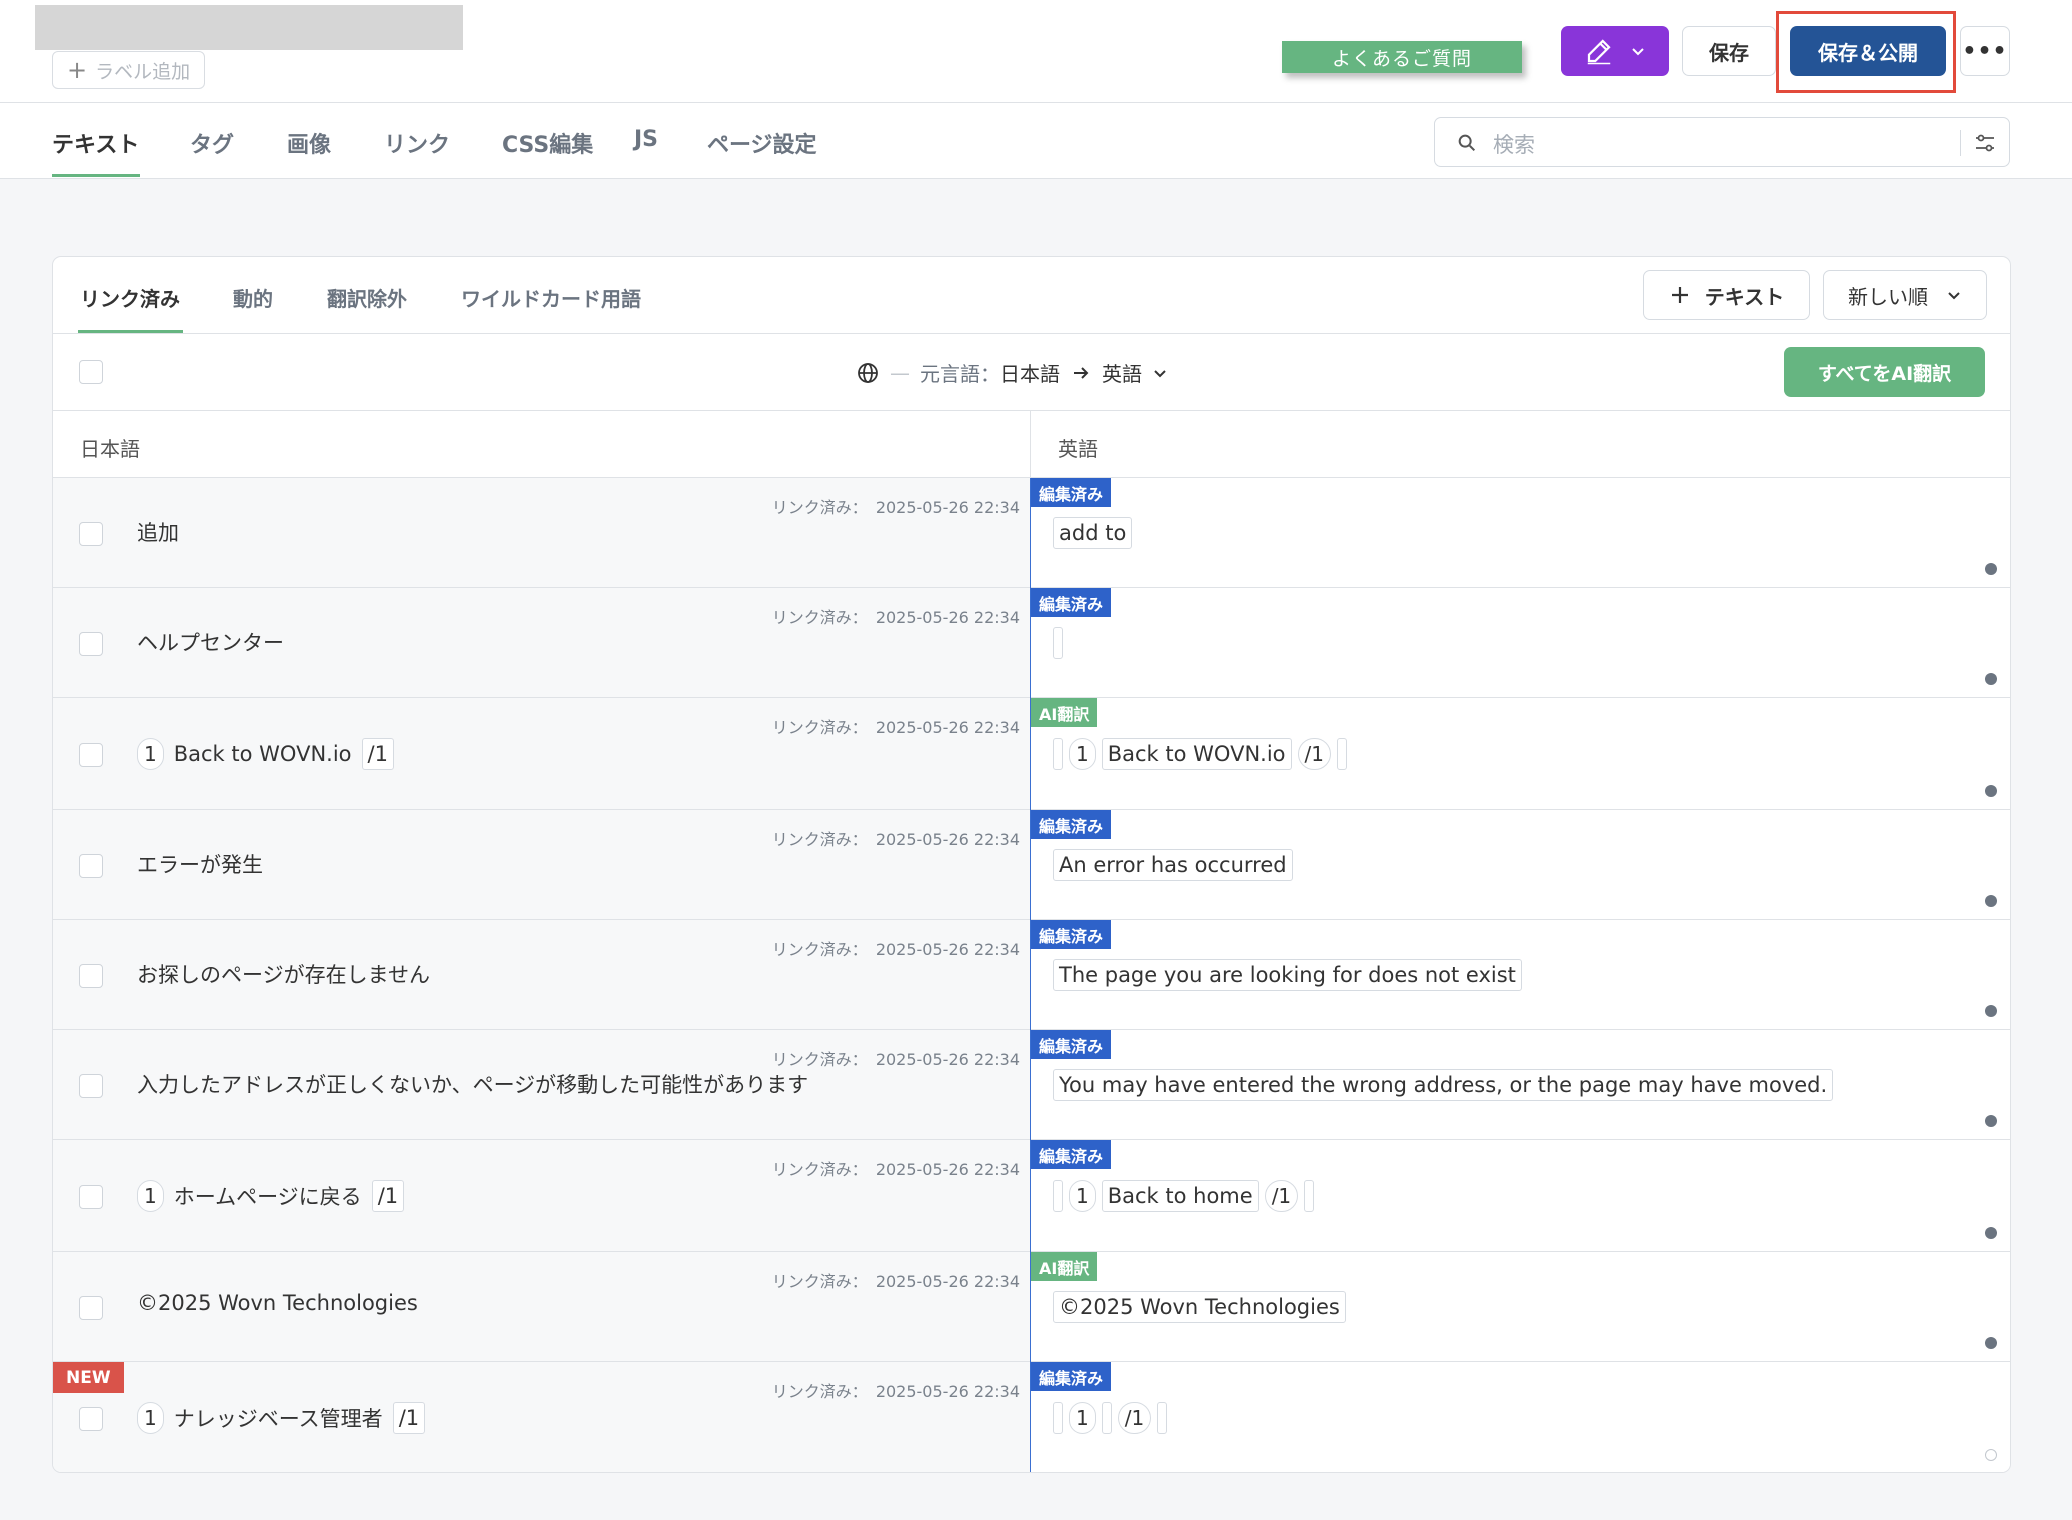 Image resolution: width=2072 pixels, height=1520 pixels. What do you see at coordinates (1722, 142) in the screenshot?
I see `search-box: 検索` at bounding box center [1722, 142].